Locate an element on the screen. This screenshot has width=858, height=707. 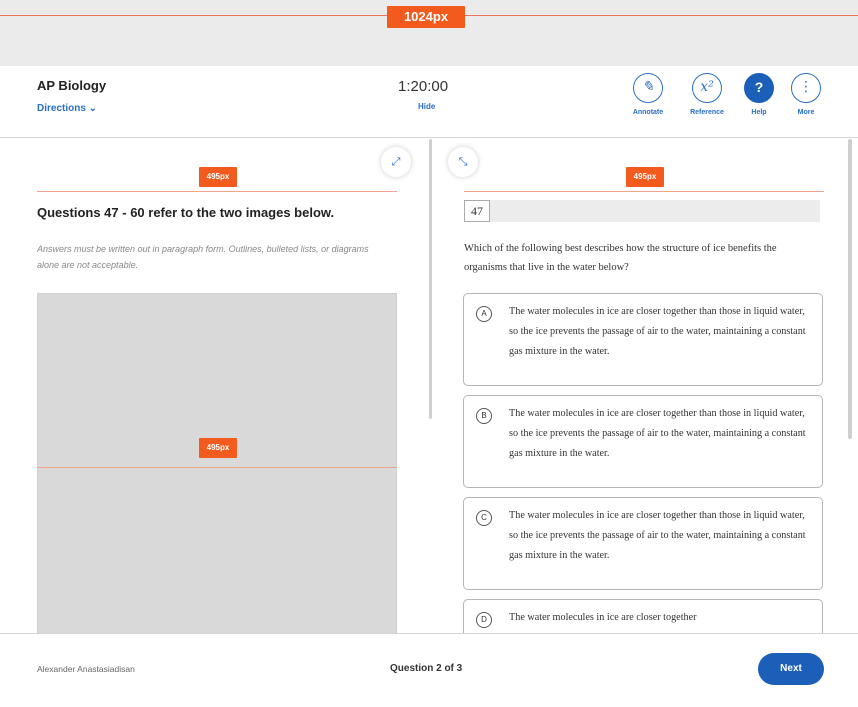
left-scrollbar is located at coordinates (430, 279).